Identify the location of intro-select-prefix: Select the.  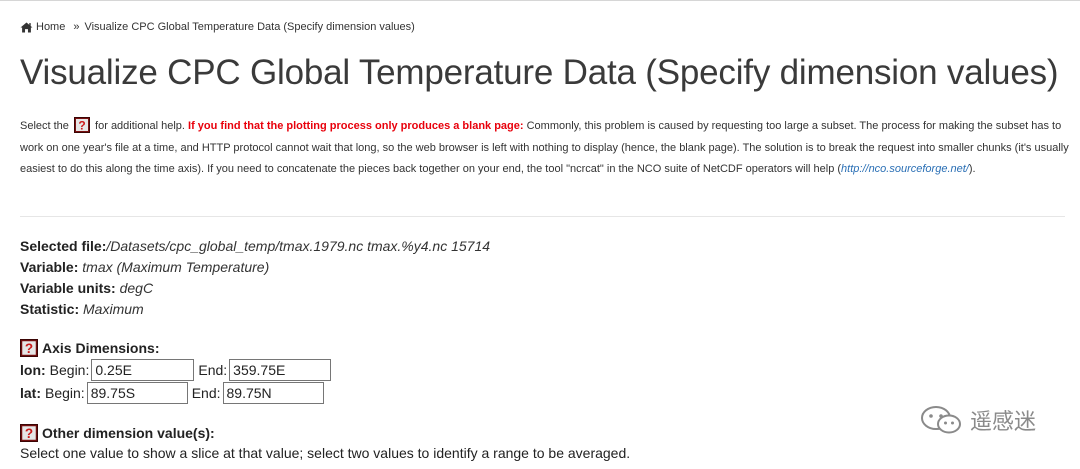
(44, 126).